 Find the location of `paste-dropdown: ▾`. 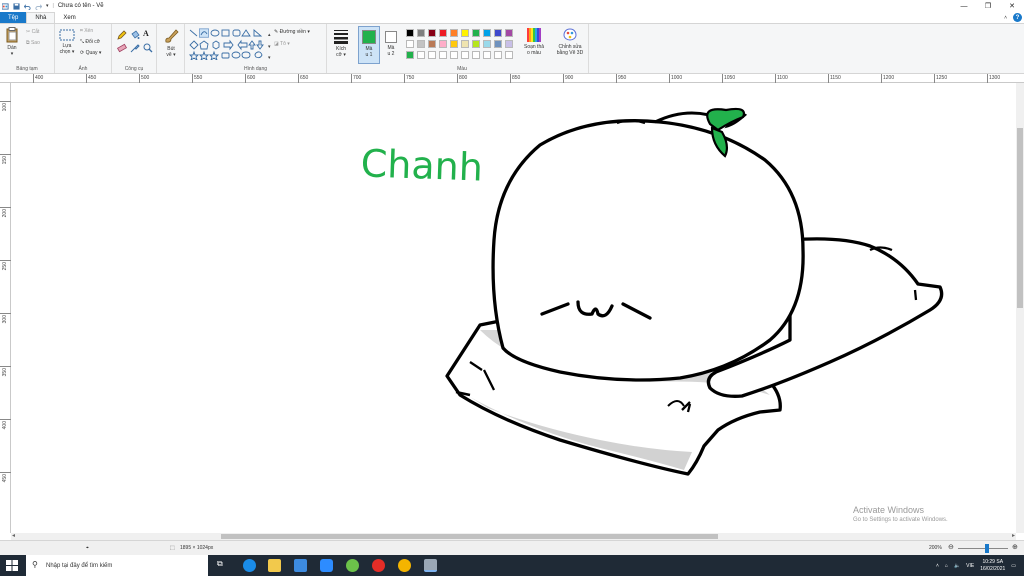

paste-dropdown: ▾ is located at coordinates (12, 54).